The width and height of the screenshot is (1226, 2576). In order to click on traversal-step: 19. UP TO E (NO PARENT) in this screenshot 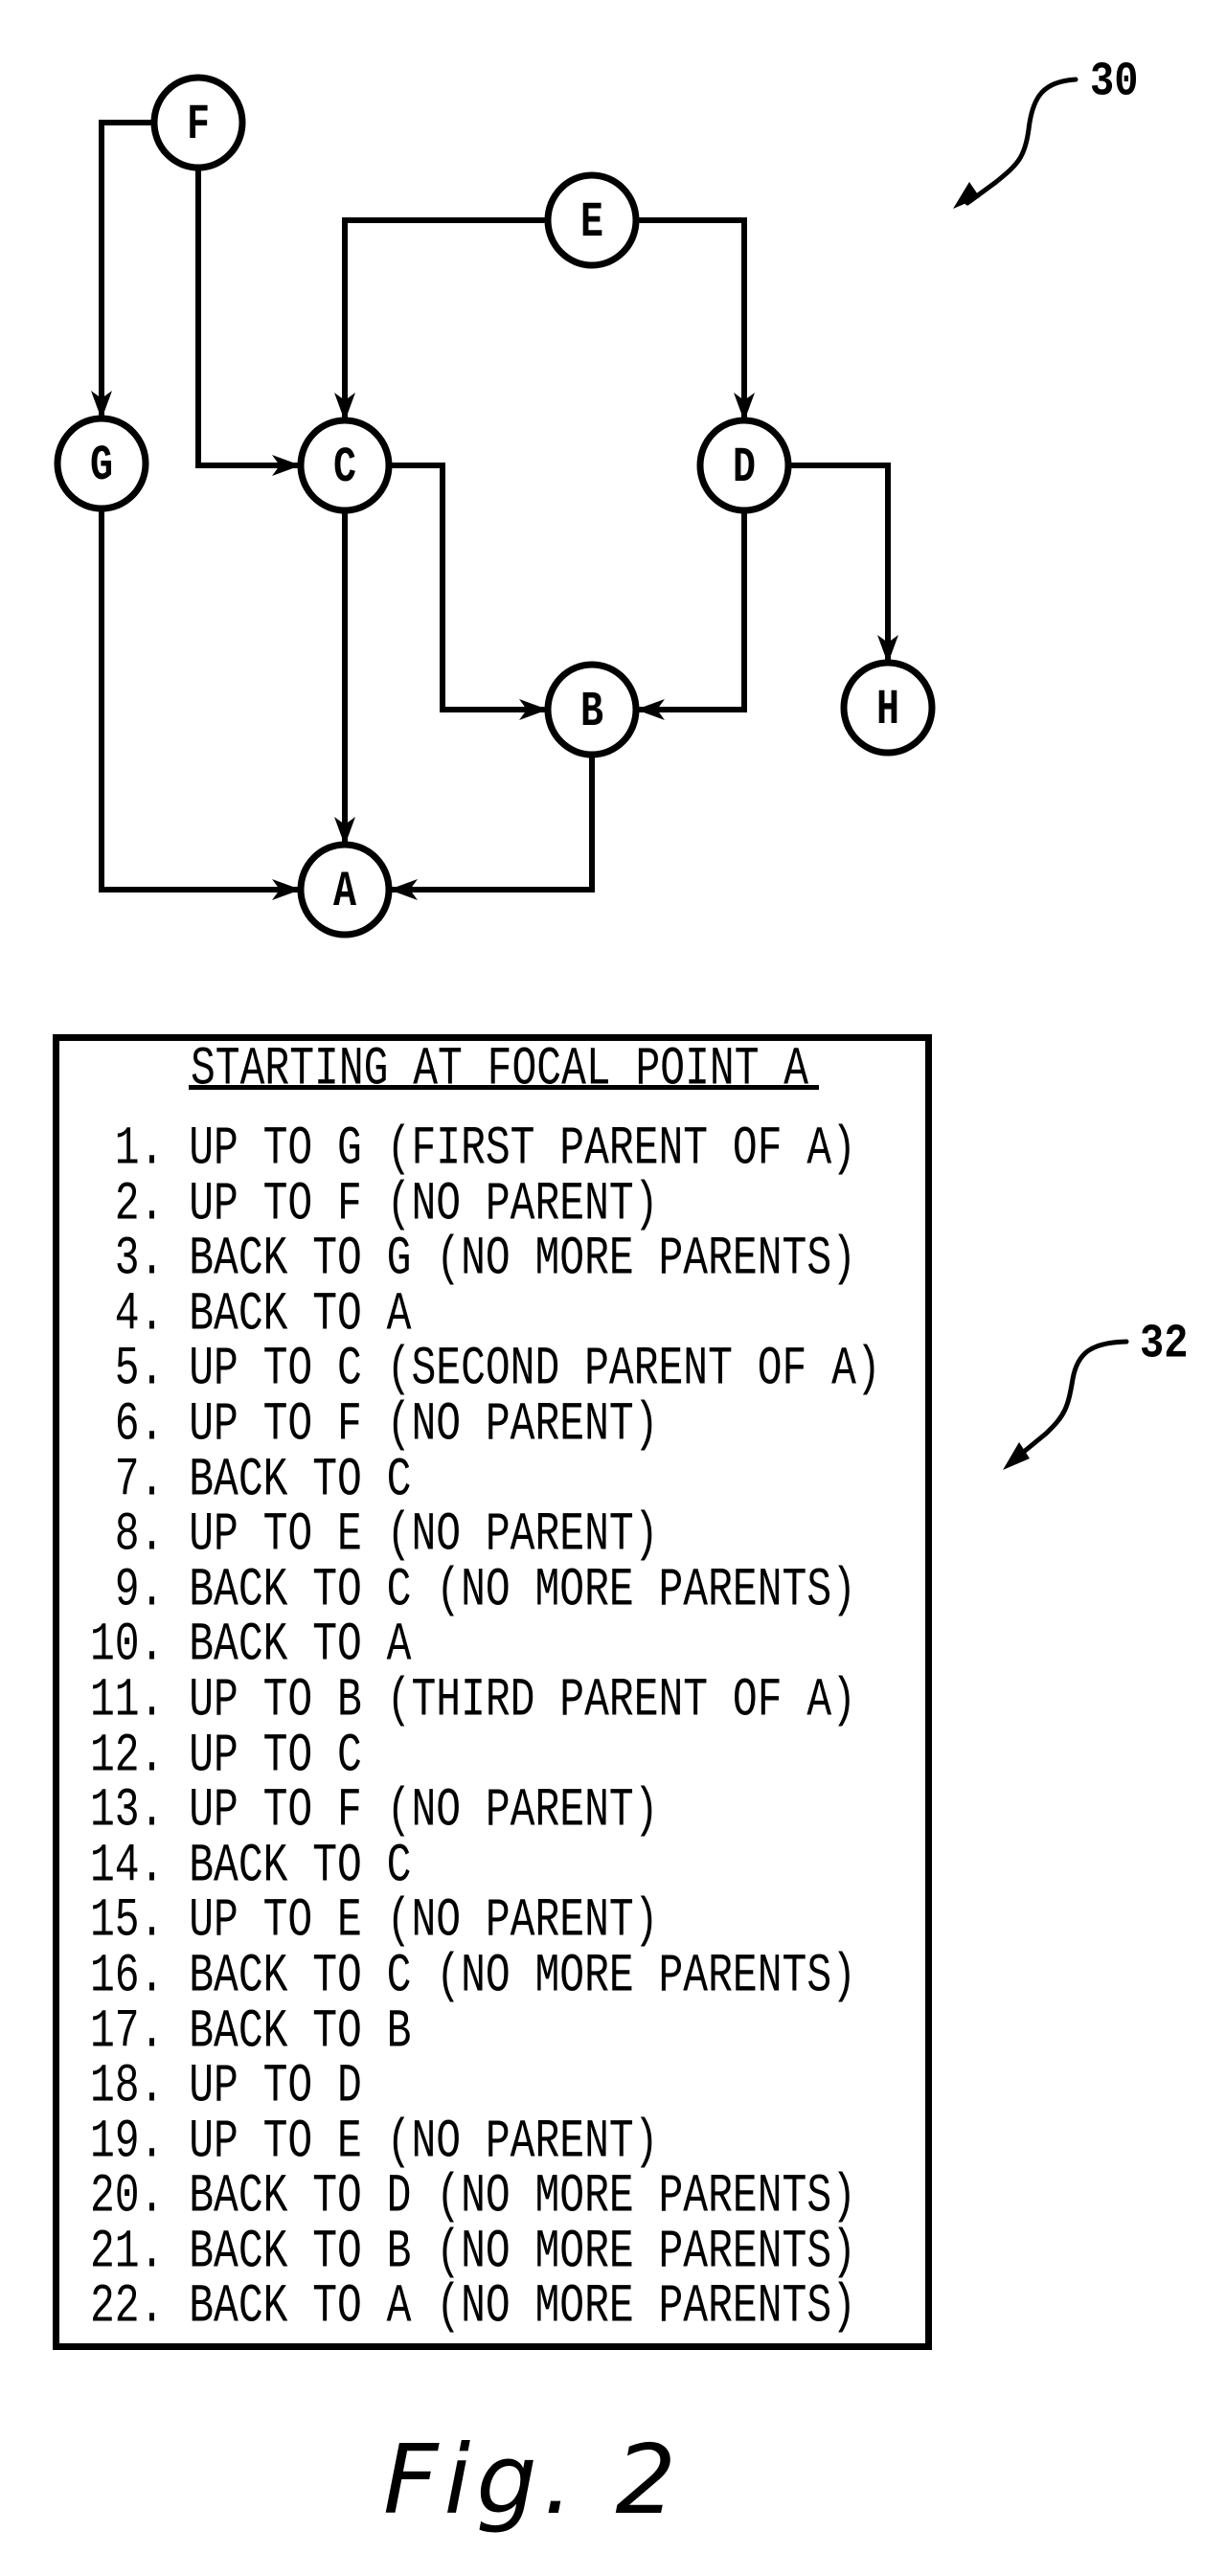, I will do `click(485, 2142)`.